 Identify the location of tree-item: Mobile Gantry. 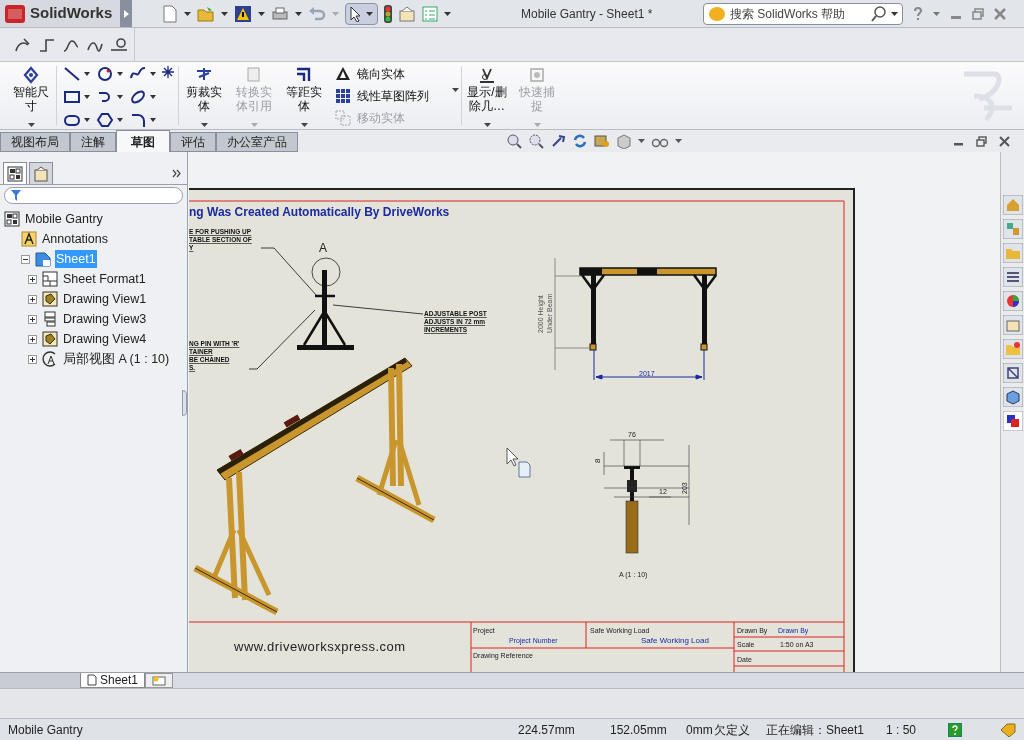
(64, 219).